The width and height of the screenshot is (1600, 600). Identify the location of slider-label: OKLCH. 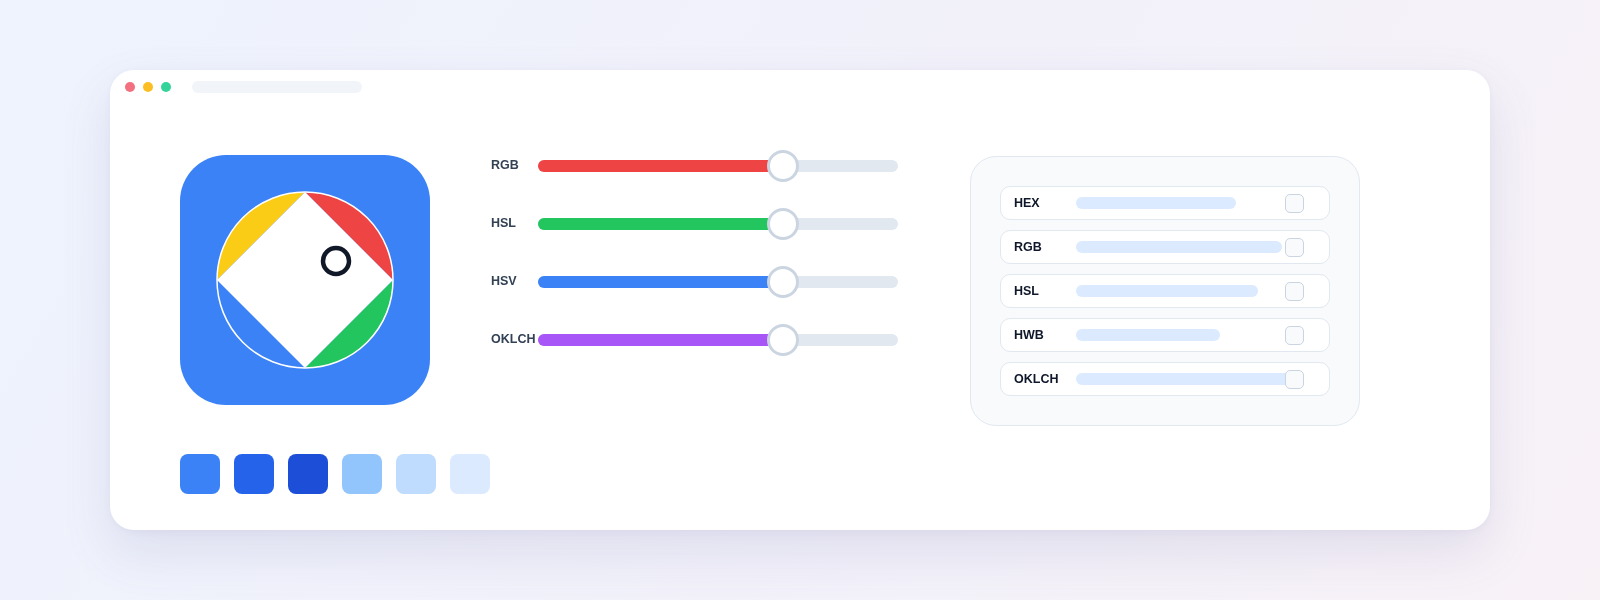
(514, 338).